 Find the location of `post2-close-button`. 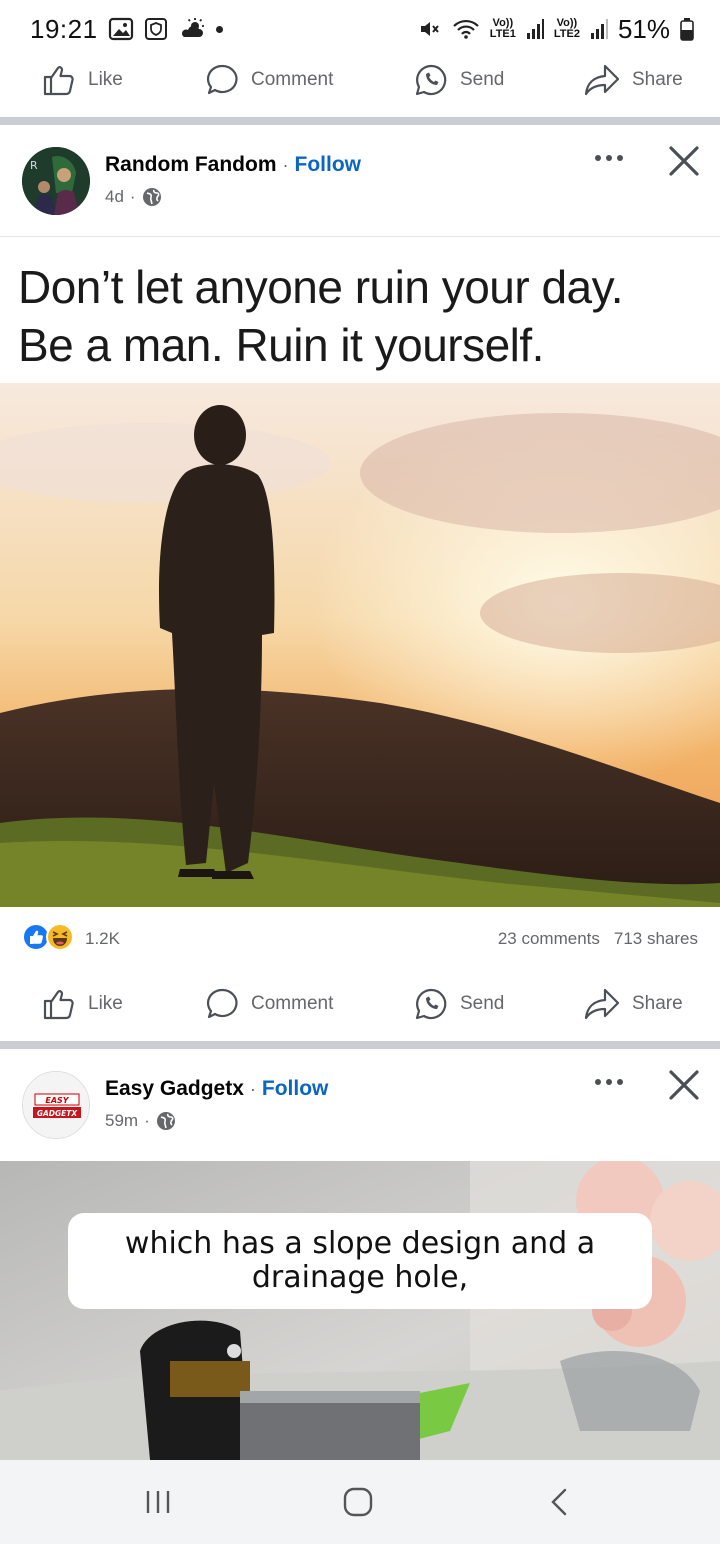

post2-close-button is located at coordinates (684, 1087).